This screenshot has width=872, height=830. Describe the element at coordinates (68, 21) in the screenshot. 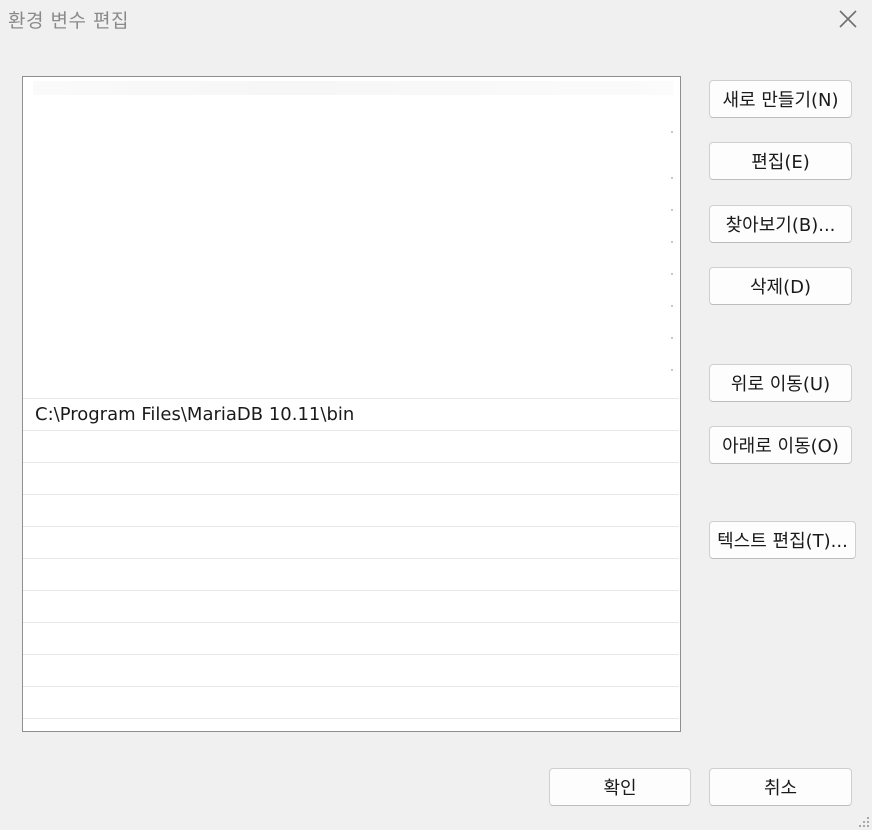

I see `window-title: 환경 변수 편집` at that location.